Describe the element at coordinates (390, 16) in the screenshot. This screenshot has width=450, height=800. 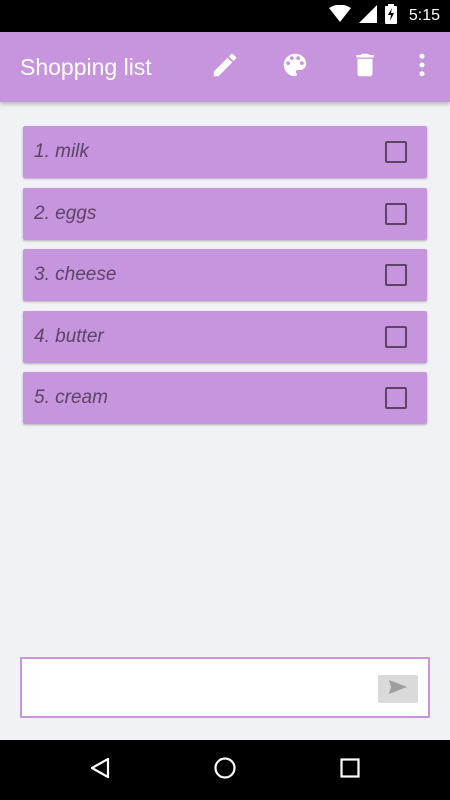
I see `battery-charging-icon` at that location.